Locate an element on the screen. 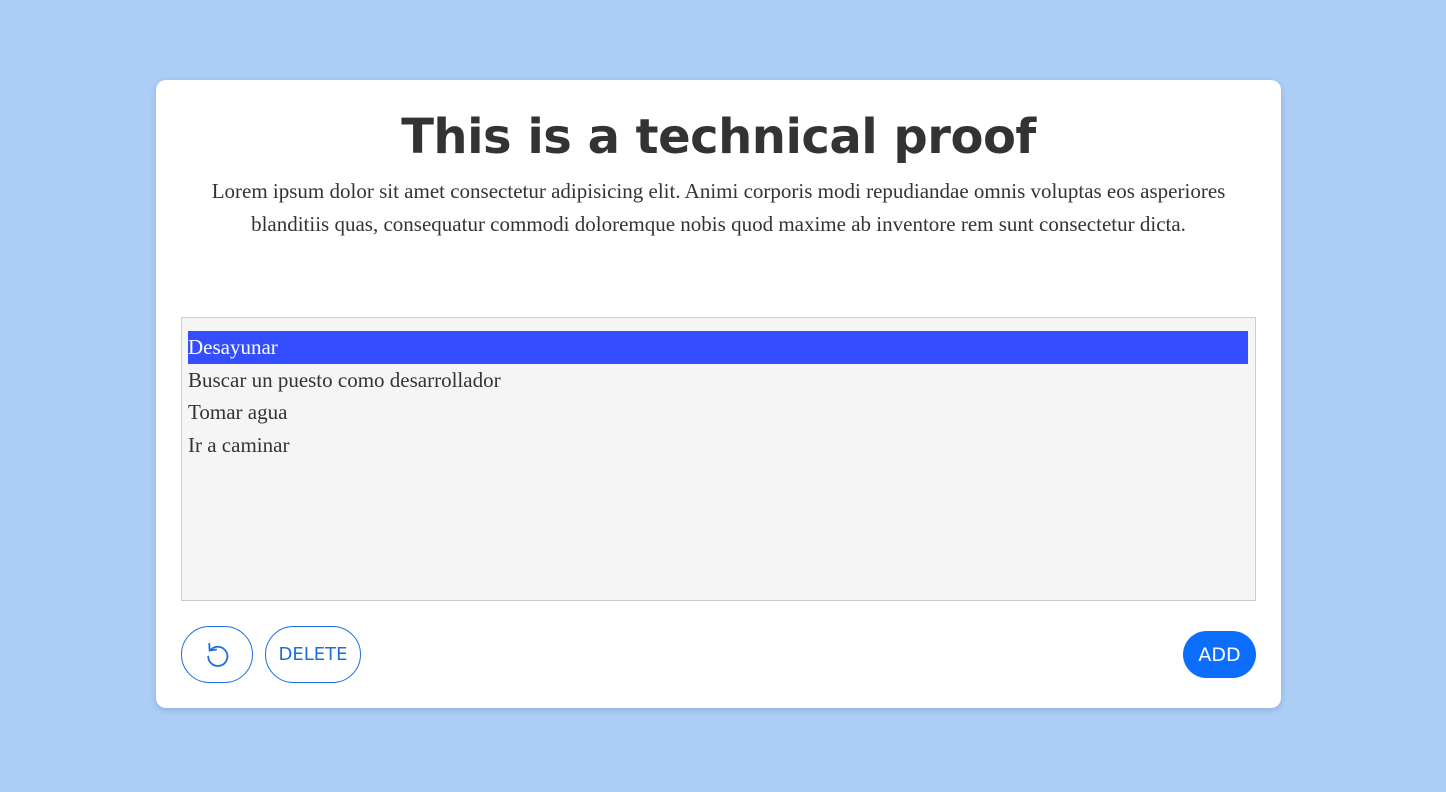 This screenshot has height=792, width=1446. add-button: ADD is located at coordinates (1219, 654).